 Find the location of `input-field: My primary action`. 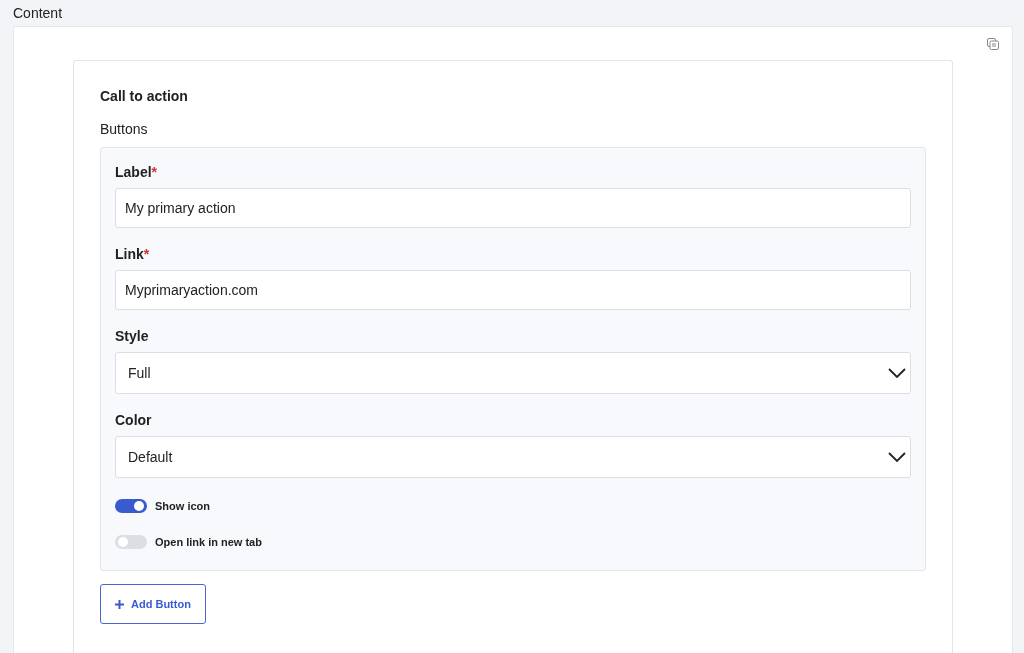

input-field: My primary action is located at coordinates (513, 208).